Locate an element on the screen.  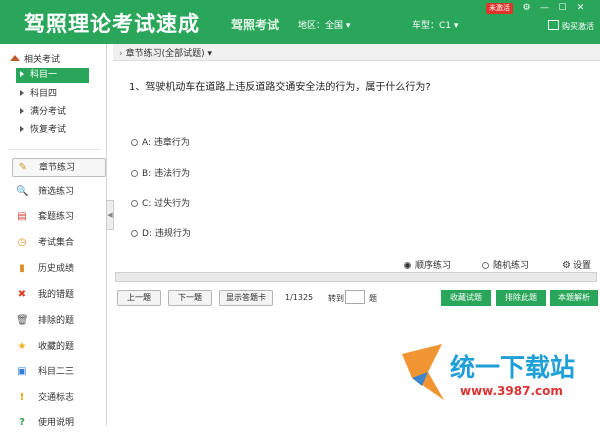
nav-label: 科目二三 is located at coordinates (56, 372).